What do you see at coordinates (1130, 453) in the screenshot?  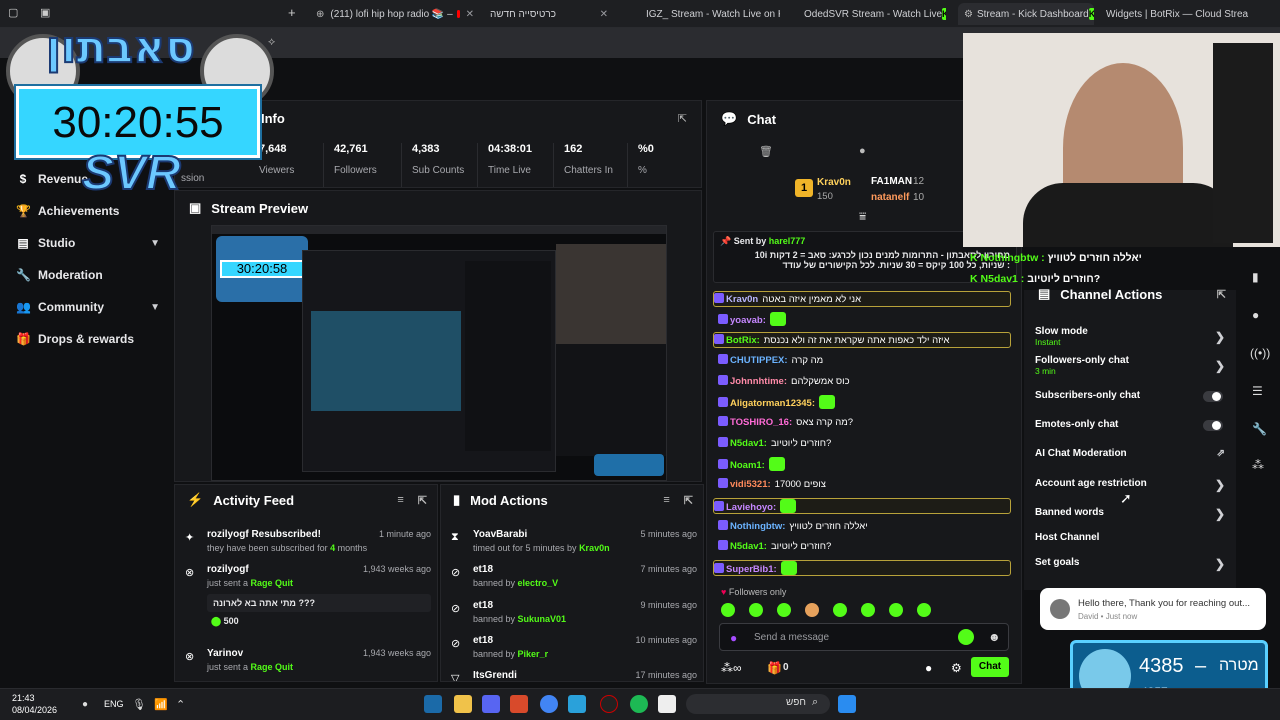 I see `action-ai-moderation: AI Chat Moderation ⇗` at bounding box center [1130, 453].